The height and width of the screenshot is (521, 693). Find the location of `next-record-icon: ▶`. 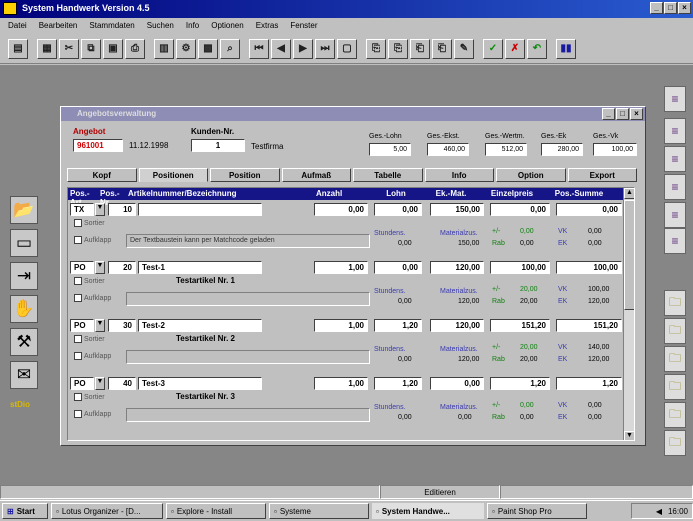

next-record-icon: ▶ is located at coordinates (303, 48).